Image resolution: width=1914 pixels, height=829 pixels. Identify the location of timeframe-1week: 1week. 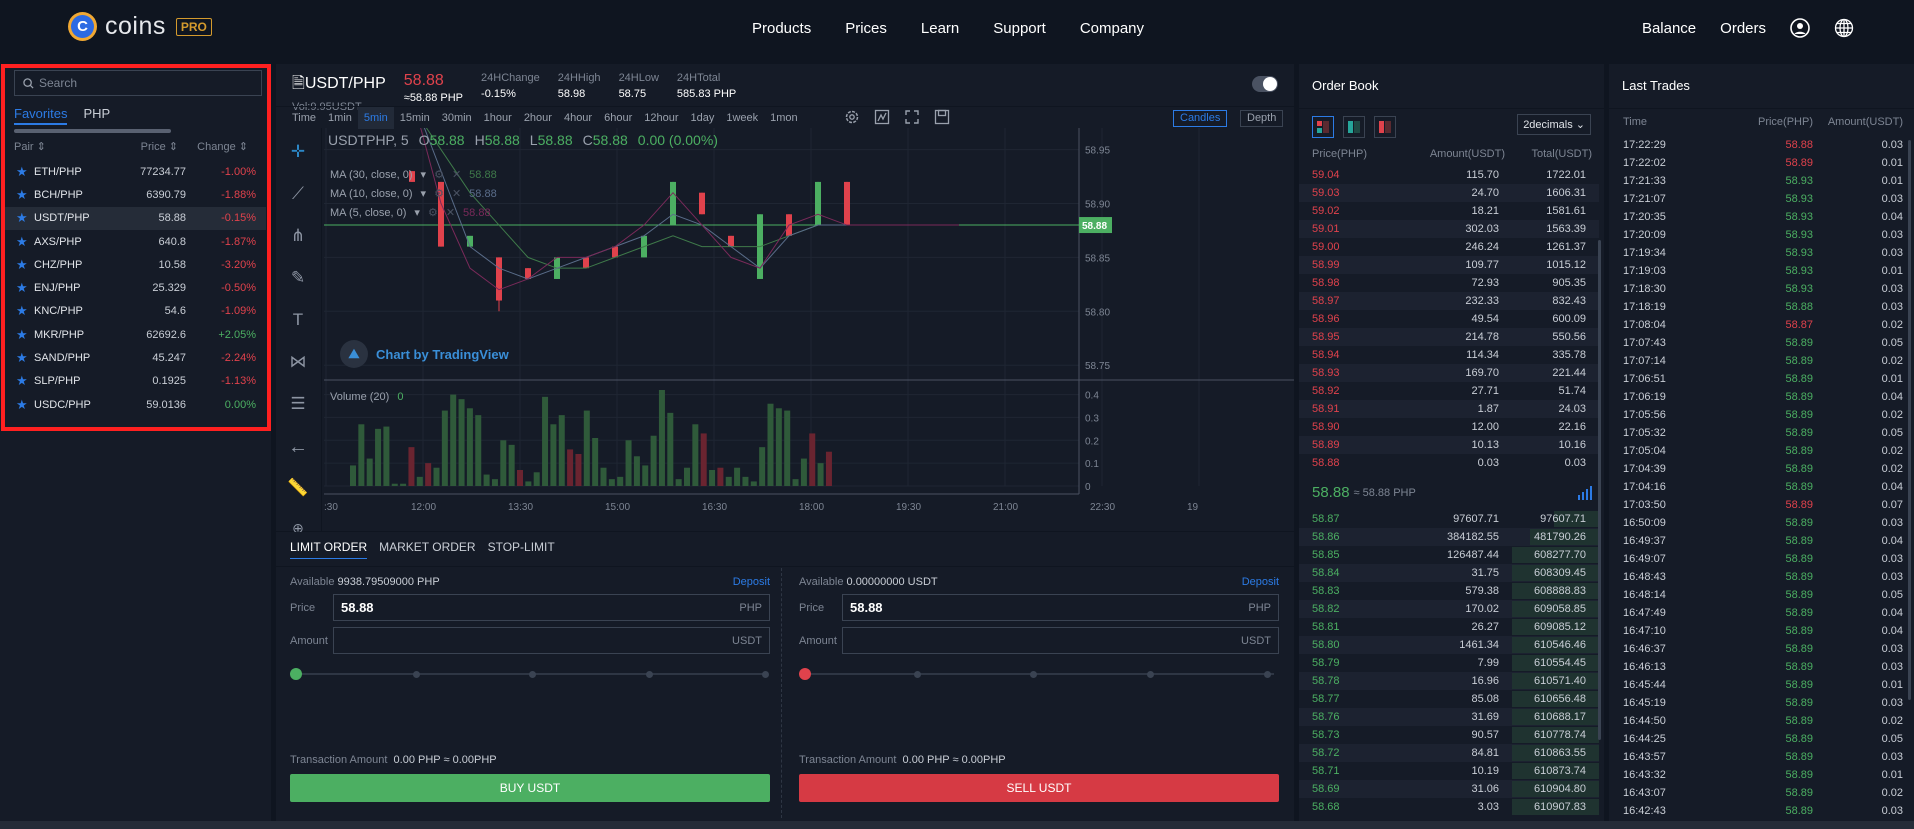
(742, 118).